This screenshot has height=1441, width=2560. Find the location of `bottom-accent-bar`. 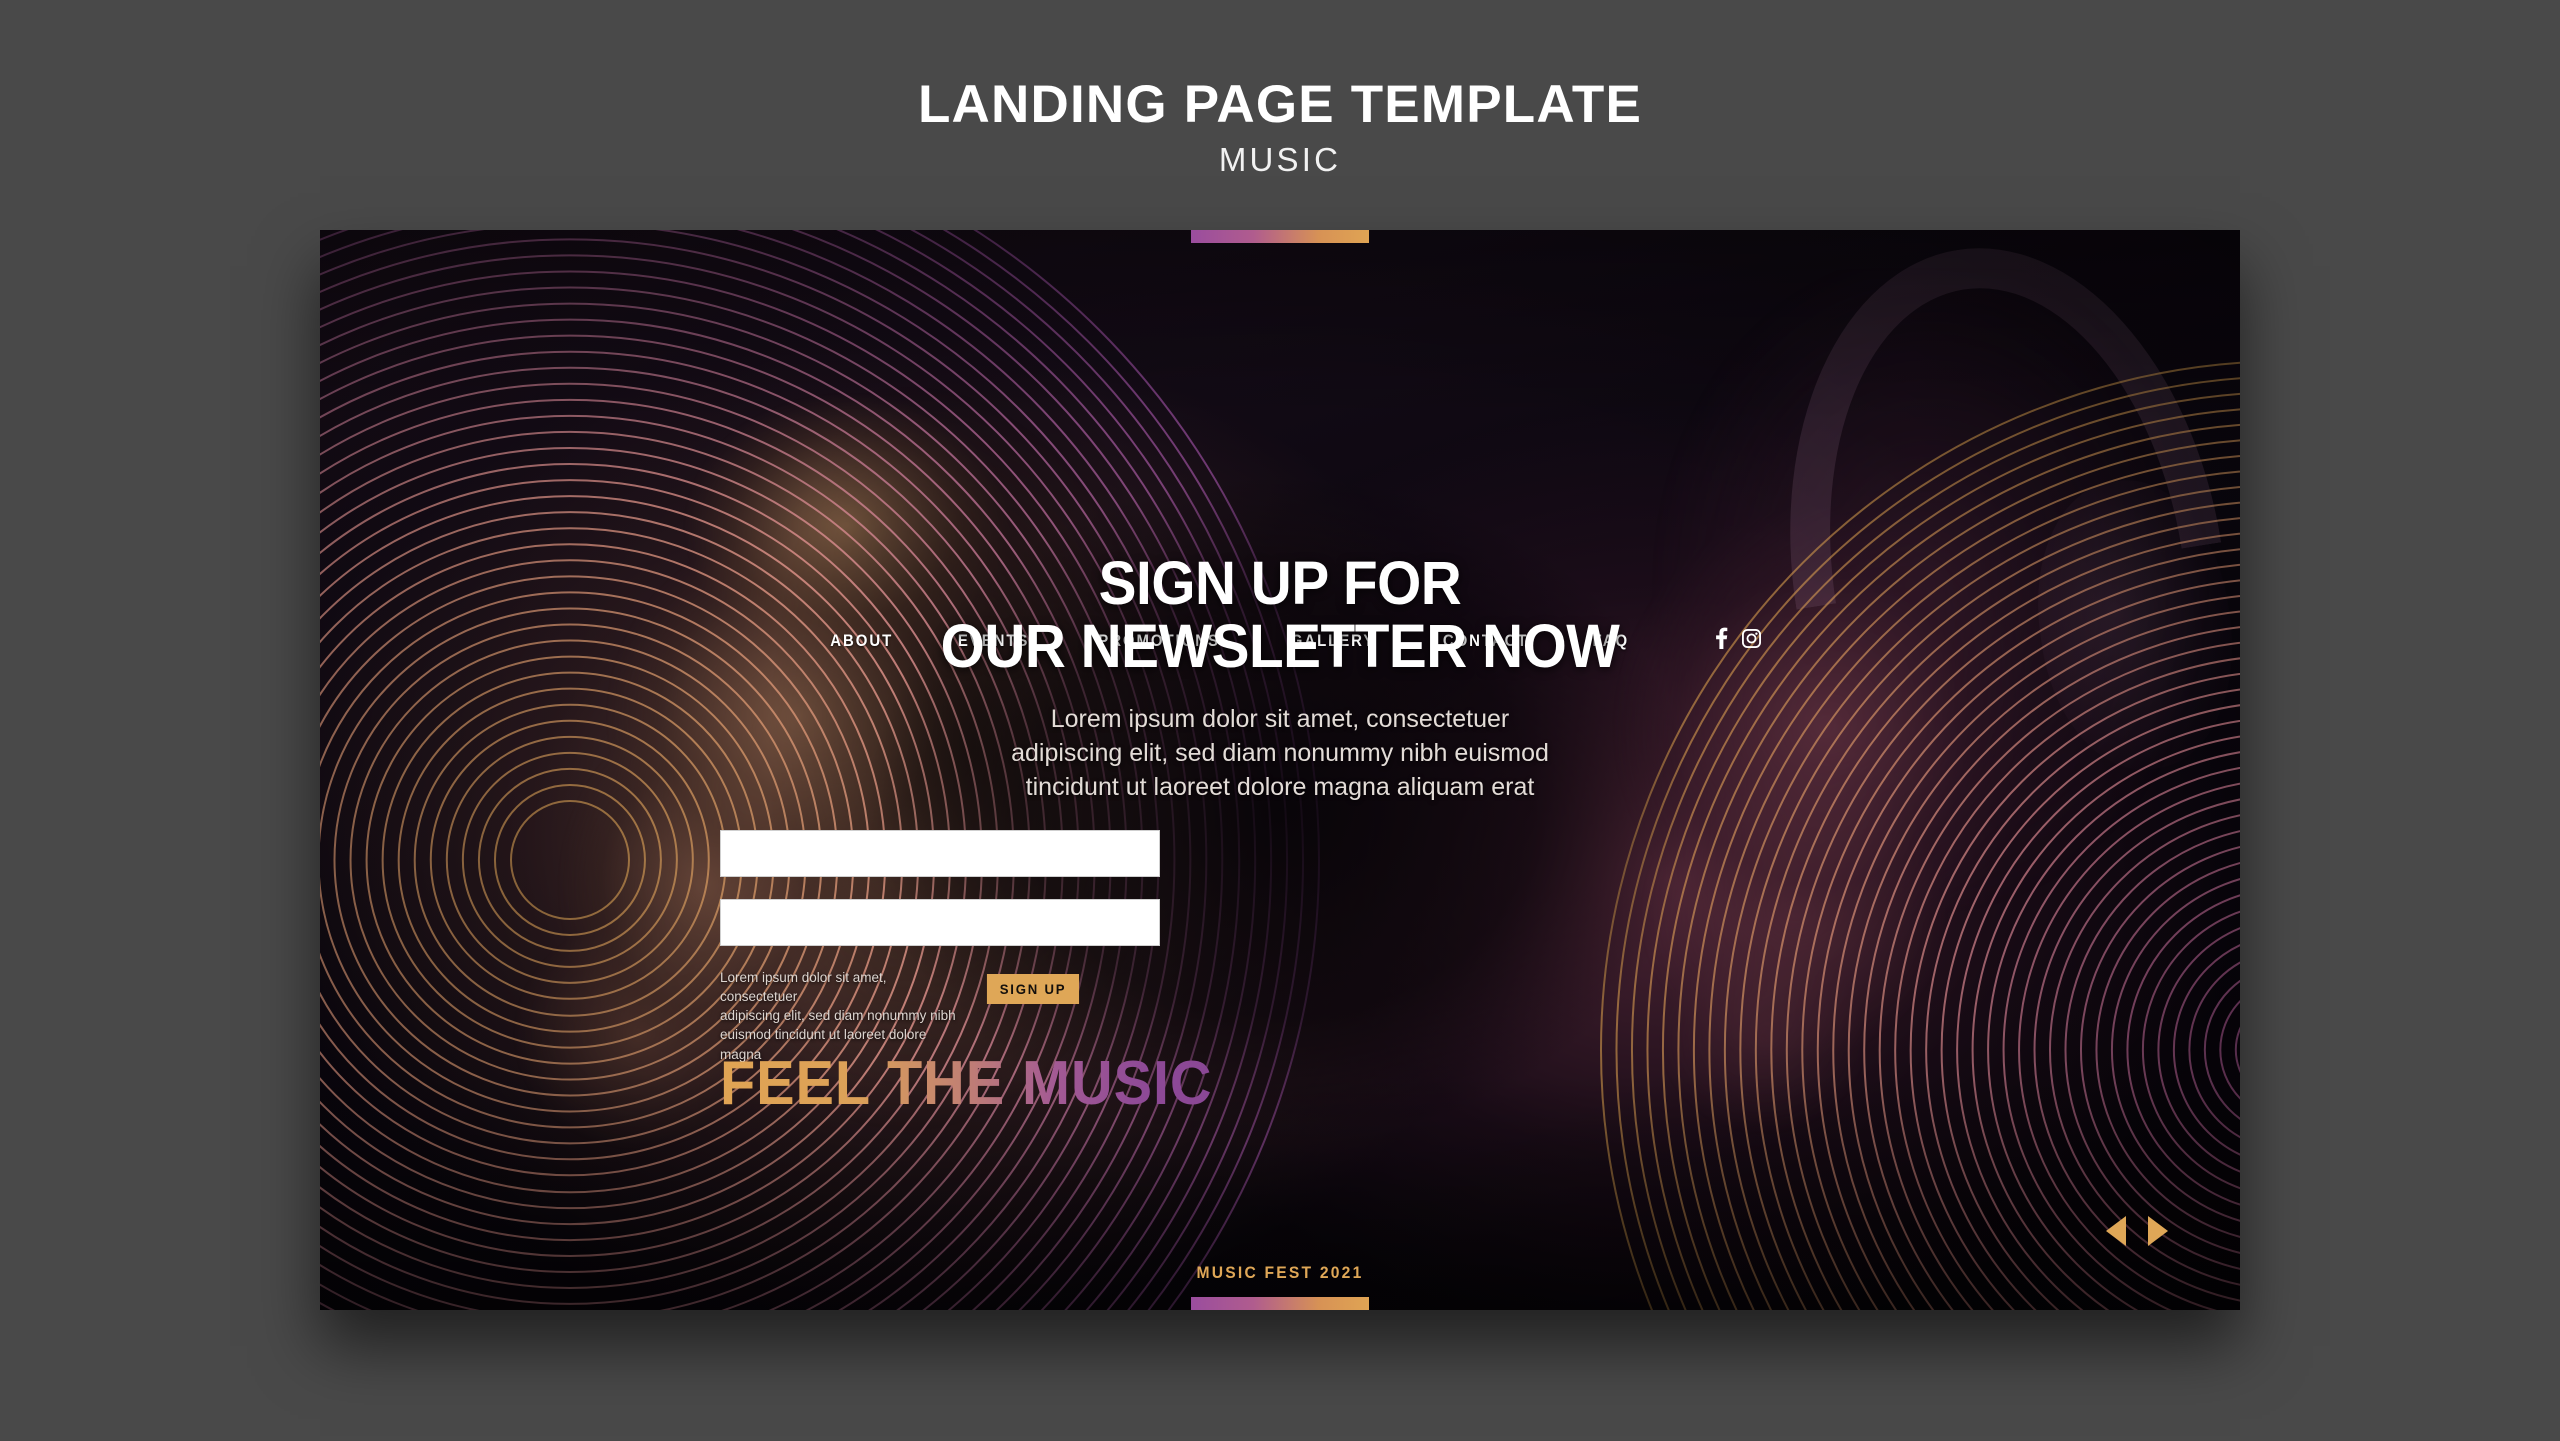

bottom-accent-bar is located at coordinates (1280, 1303).